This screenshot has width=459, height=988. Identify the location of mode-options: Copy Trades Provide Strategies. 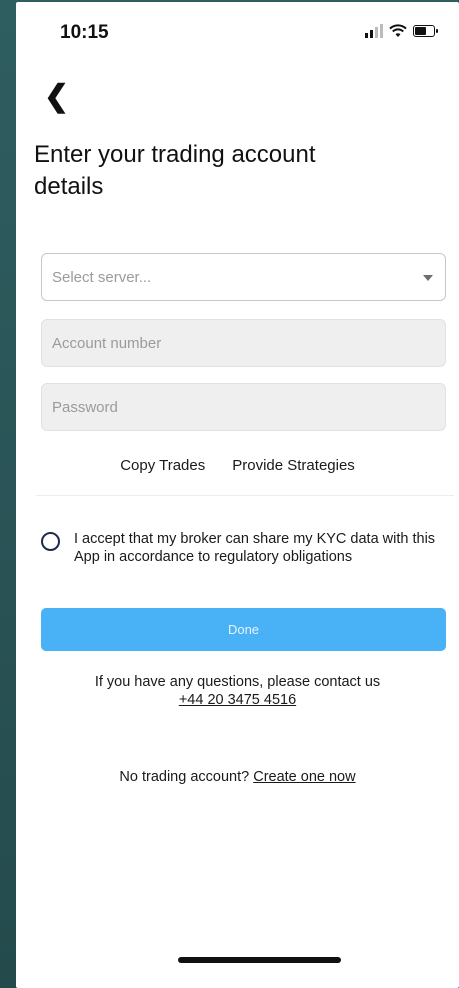
(237, 465).